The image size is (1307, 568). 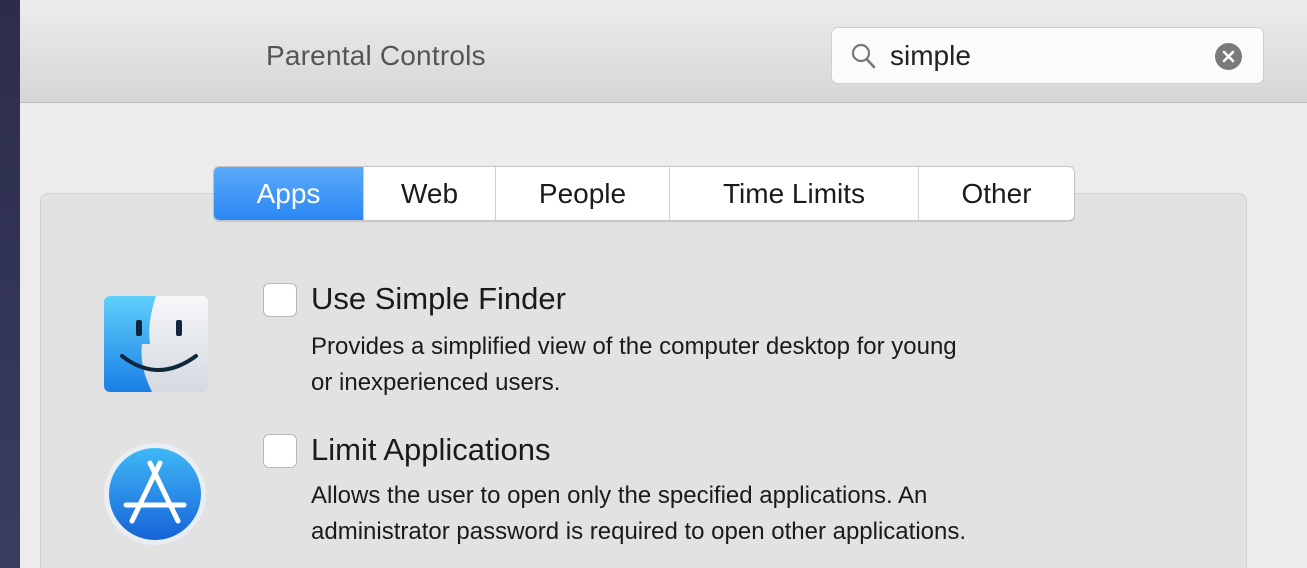 I want to click on search-input, so click(x=1050, y=56).